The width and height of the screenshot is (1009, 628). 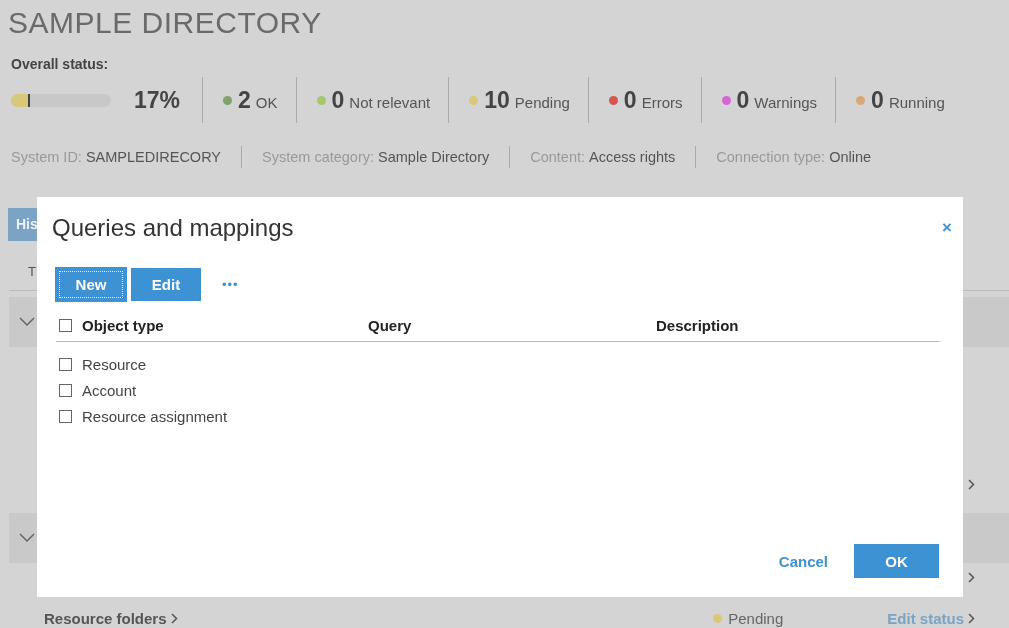 I want to click on edit-status-link: Edit status, so click(x=925, y=618).